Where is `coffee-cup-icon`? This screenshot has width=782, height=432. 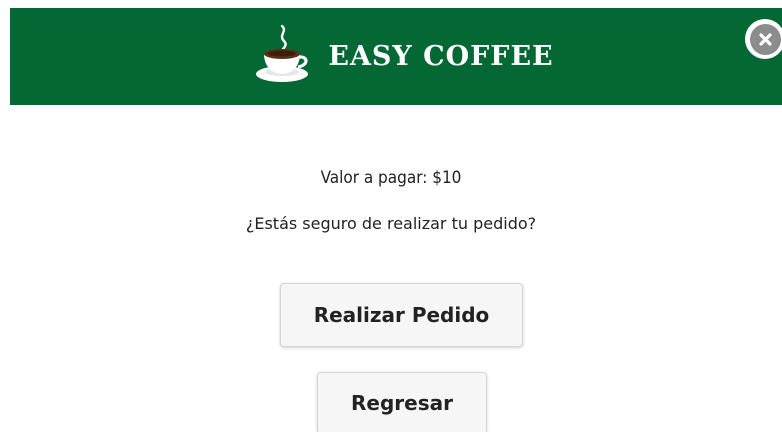
coffee-cup-icon is located at coordinates (282, 53).